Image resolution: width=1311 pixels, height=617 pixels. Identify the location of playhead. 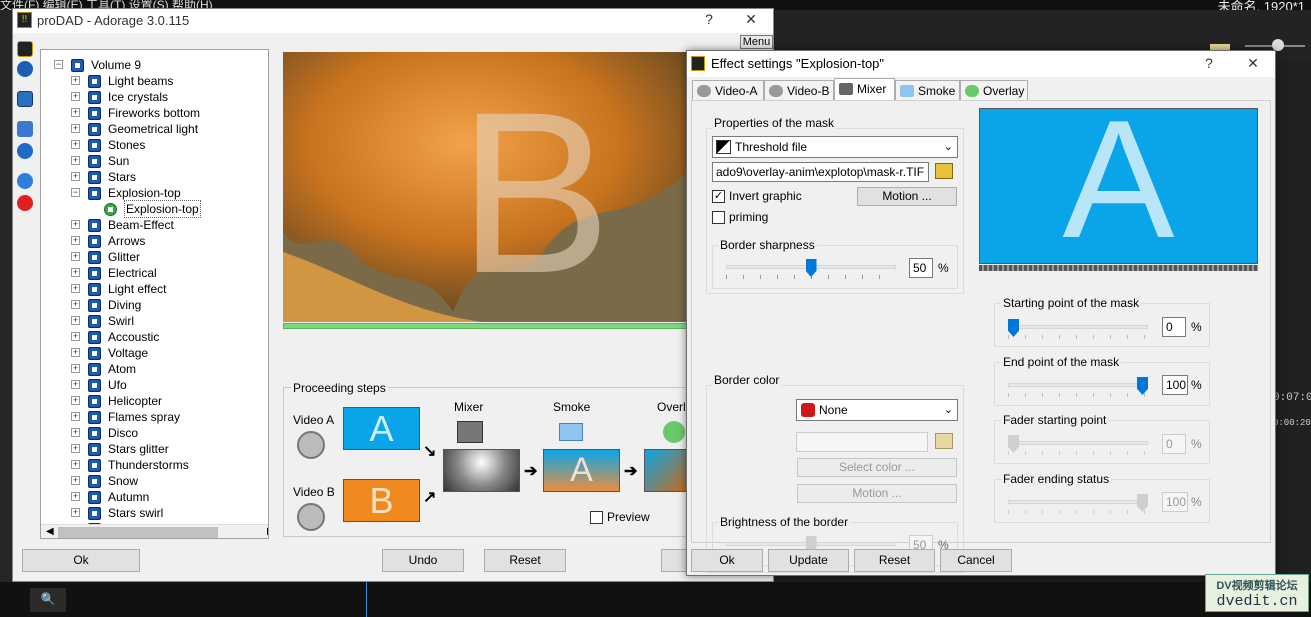
(366, 599).